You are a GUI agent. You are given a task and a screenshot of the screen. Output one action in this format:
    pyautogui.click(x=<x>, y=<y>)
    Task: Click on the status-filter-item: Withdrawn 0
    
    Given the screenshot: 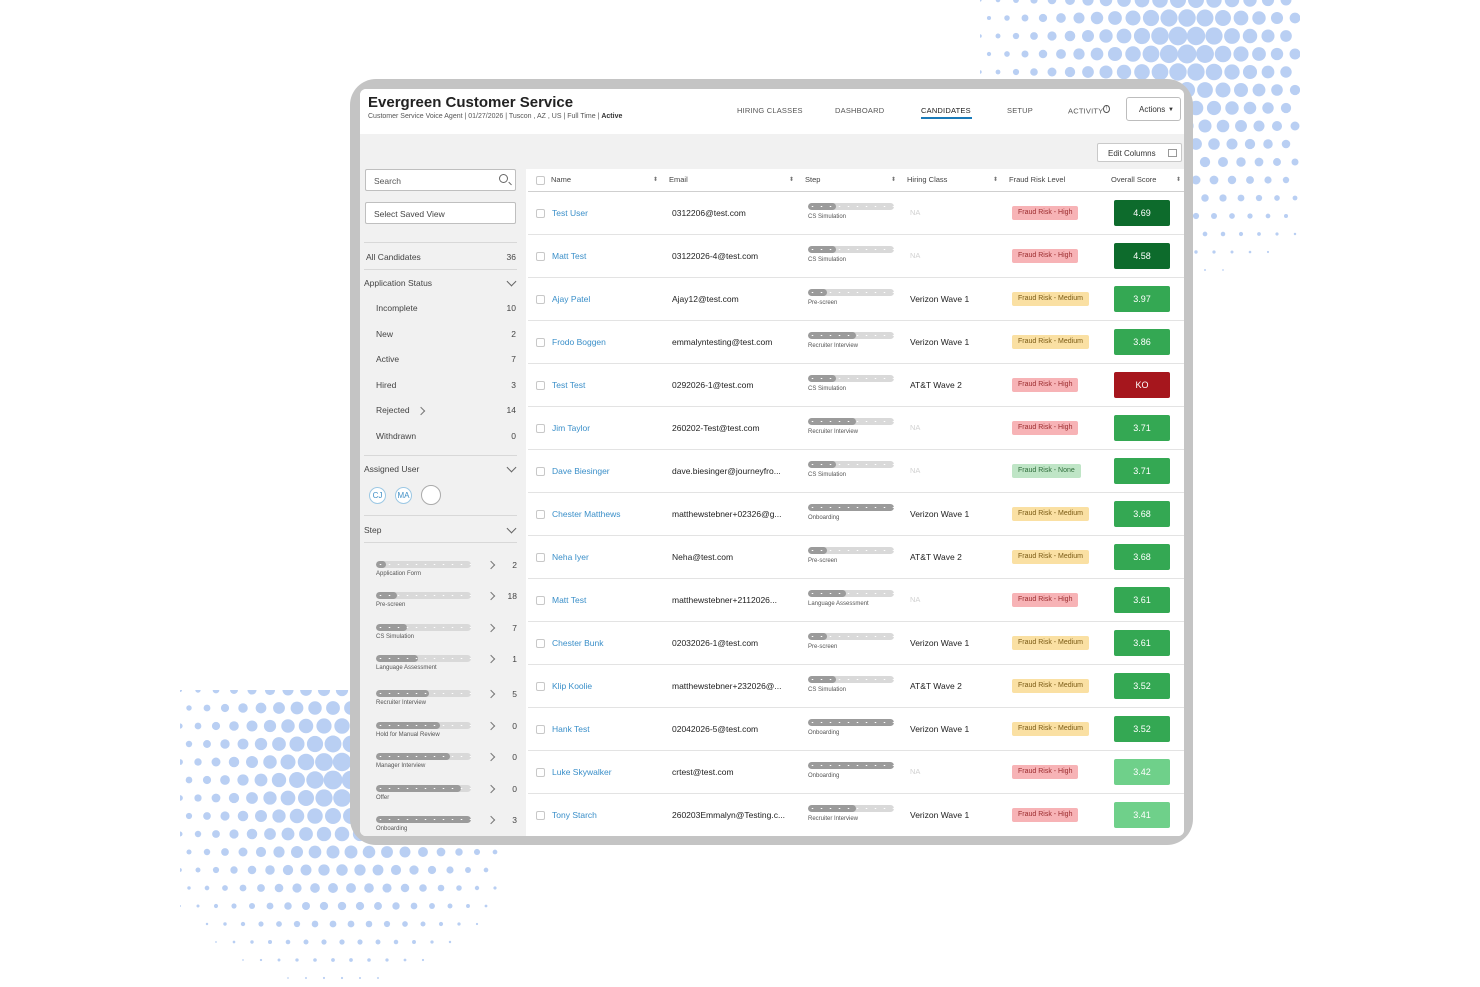 What is the action you would take?
    pyautogui.click(x=446, y=436)
    